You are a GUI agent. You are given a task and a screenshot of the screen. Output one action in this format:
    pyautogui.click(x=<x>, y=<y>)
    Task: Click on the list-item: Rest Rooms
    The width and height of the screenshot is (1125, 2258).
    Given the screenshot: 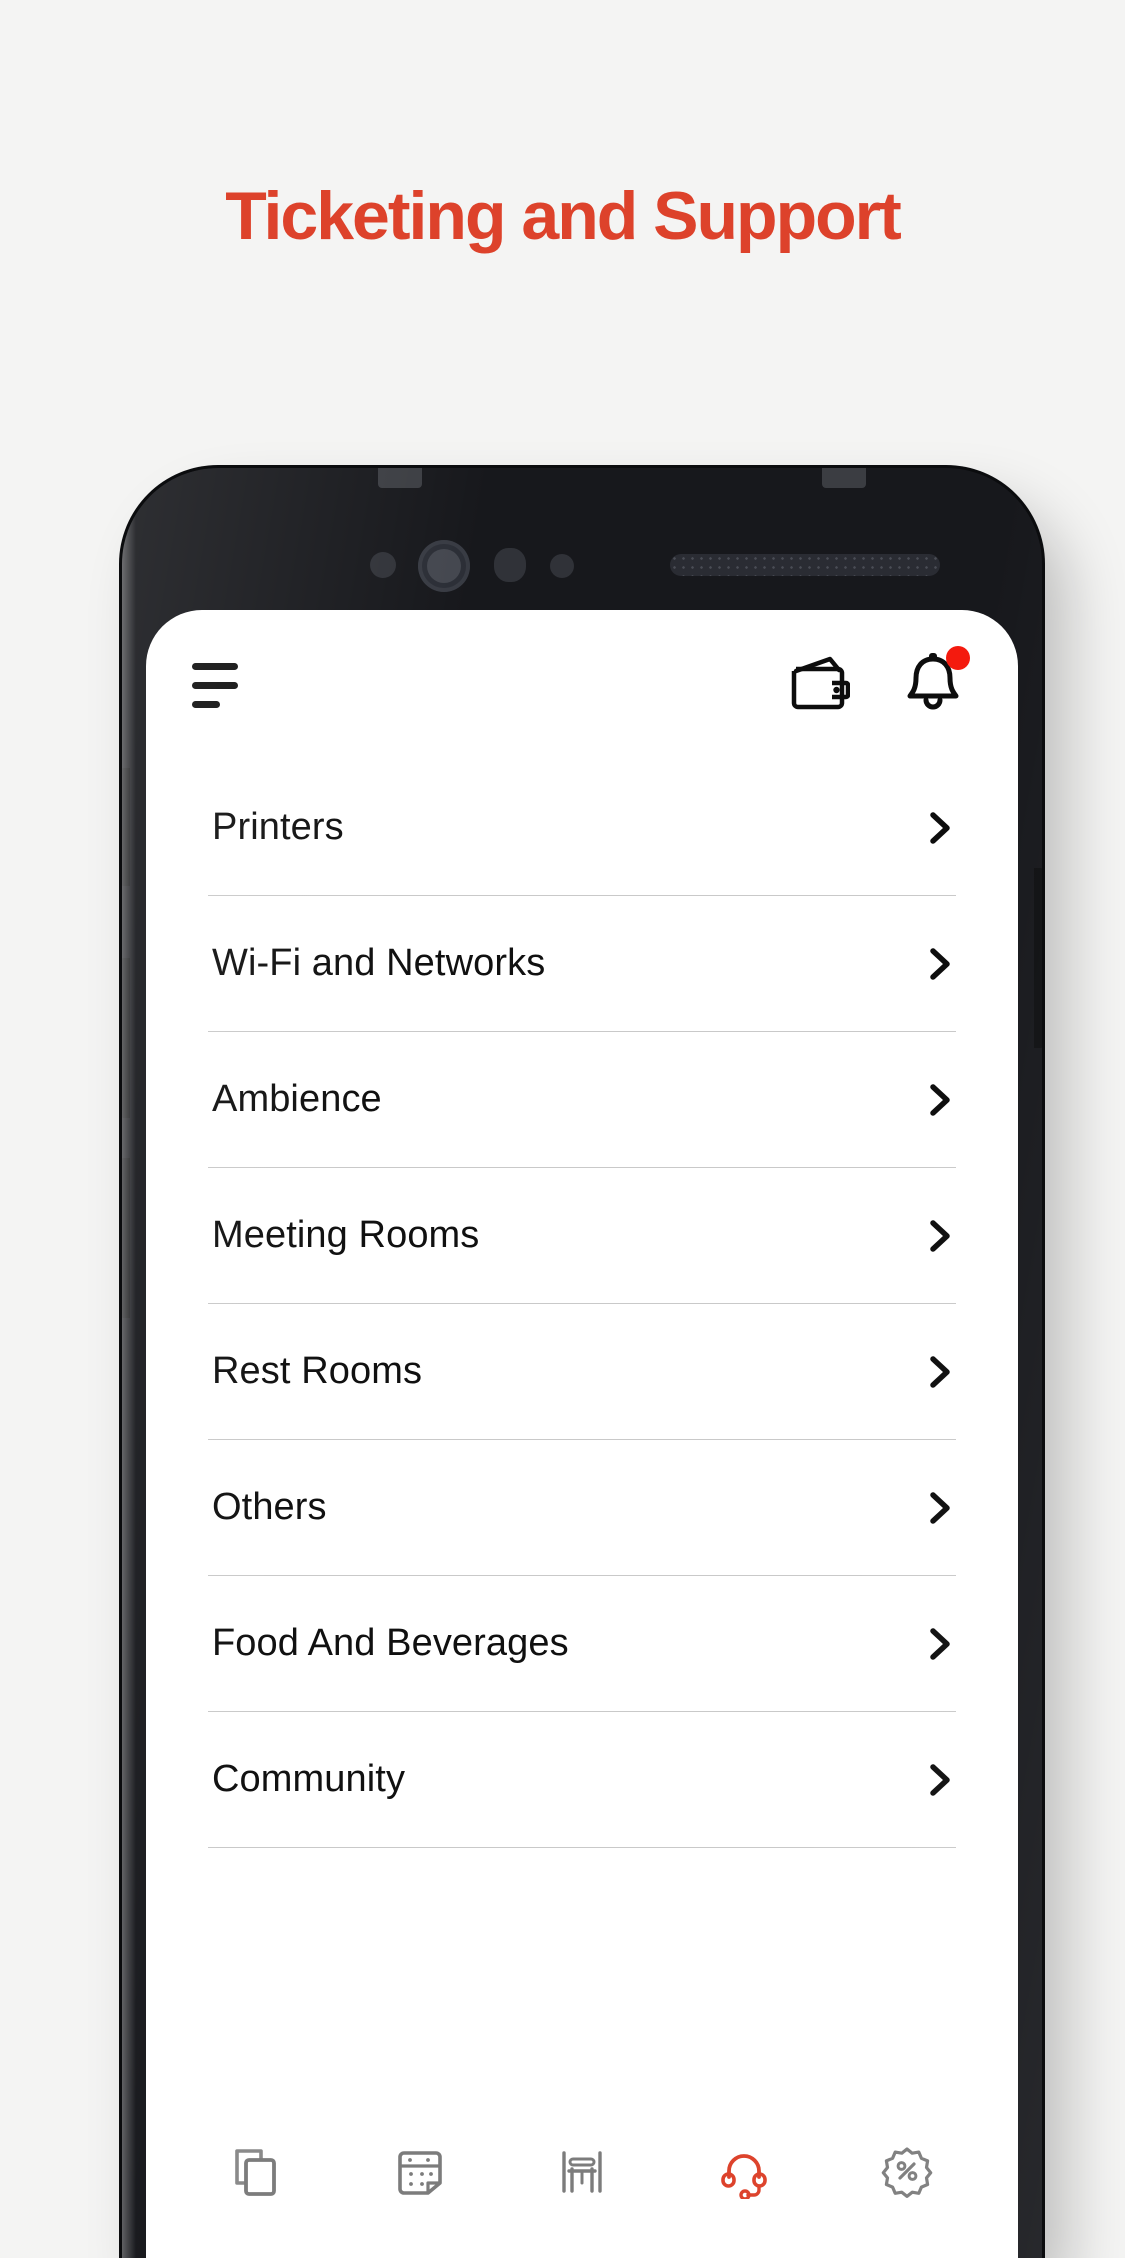 What is the action you would take?
    pyautogui.click(x=582, y=1371)
    